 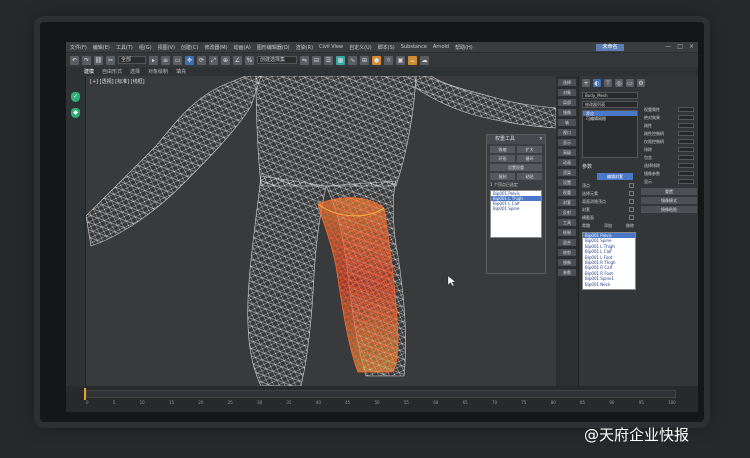 I want to click on side-button: 工具, so click(x=567, y=222).